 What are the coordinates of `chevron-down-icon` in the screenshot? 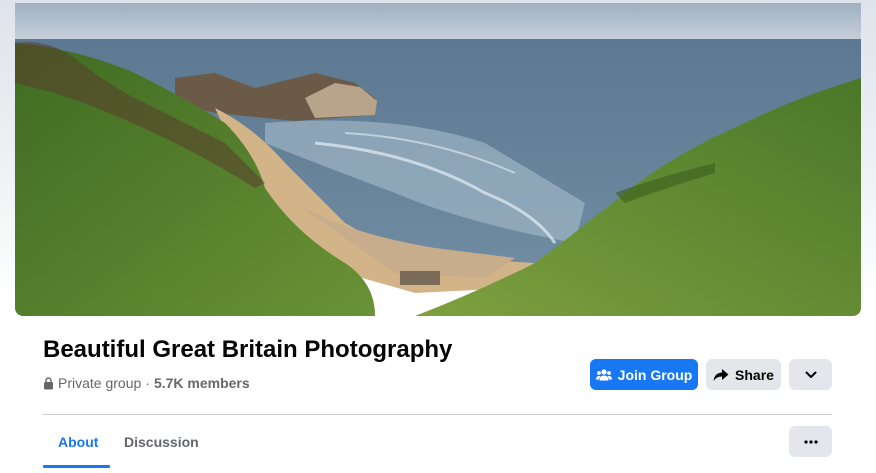 It's located at (810, 374).